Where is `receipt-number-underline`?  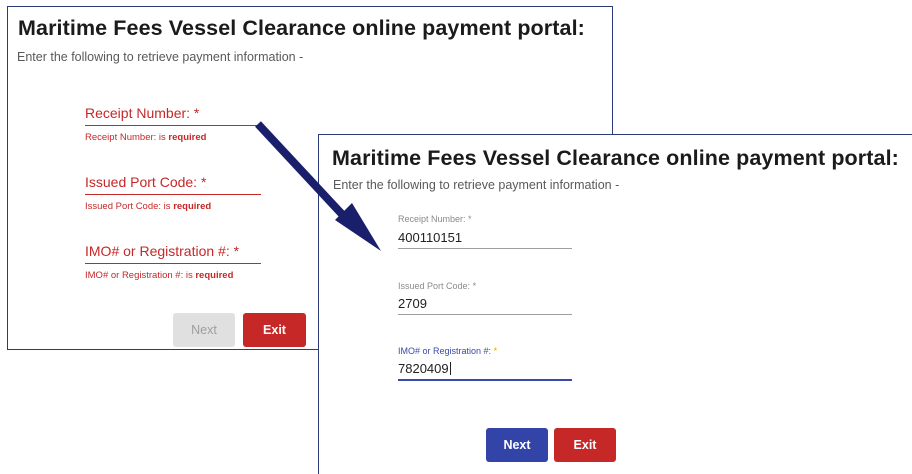
receipt-number-underline is located at coordinates (485, 248).